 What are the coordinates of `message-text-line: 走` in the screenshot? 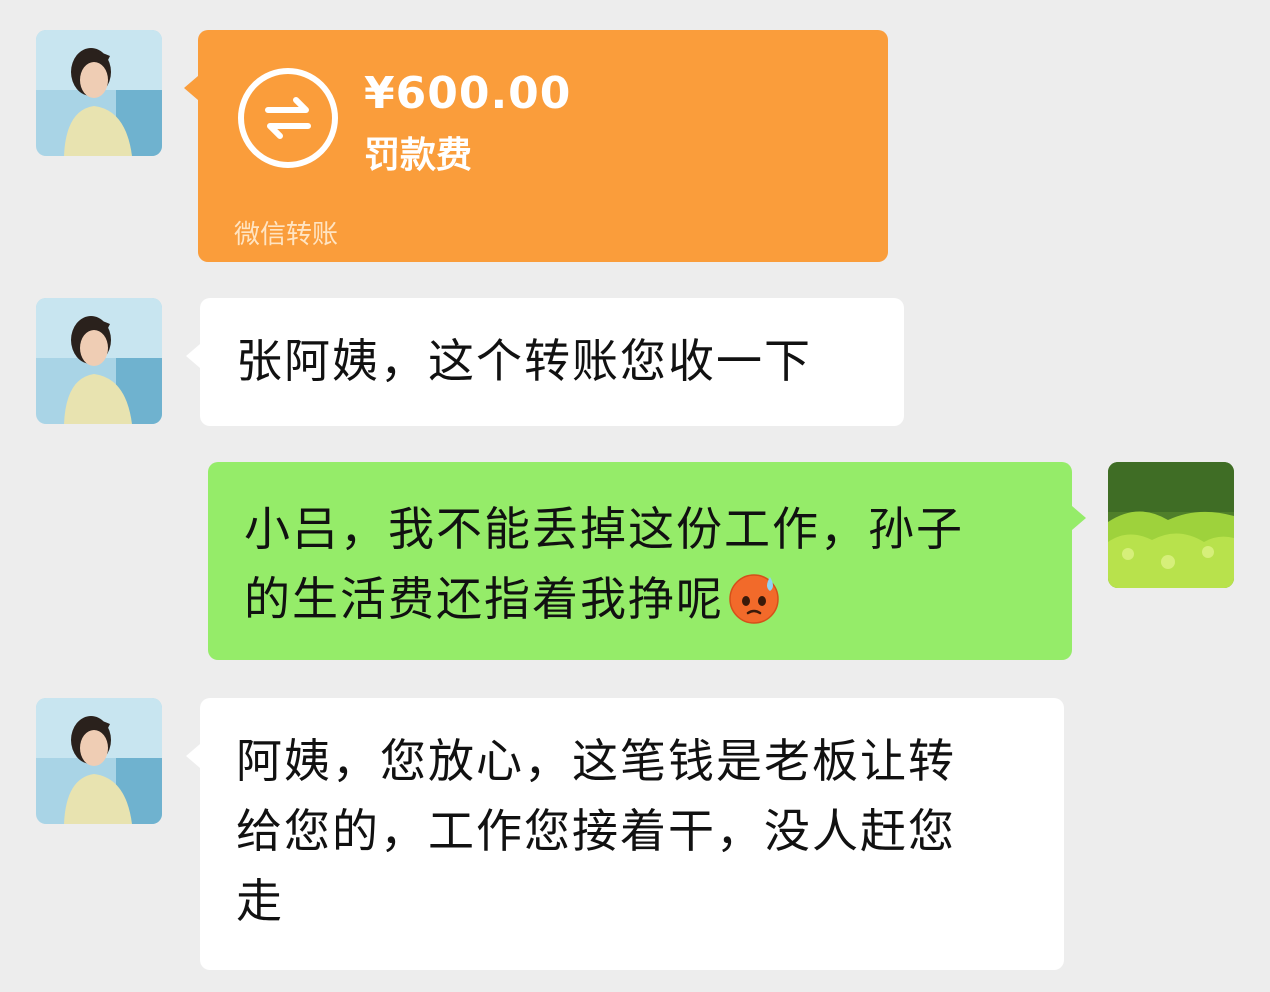 It's located at (260, 901).